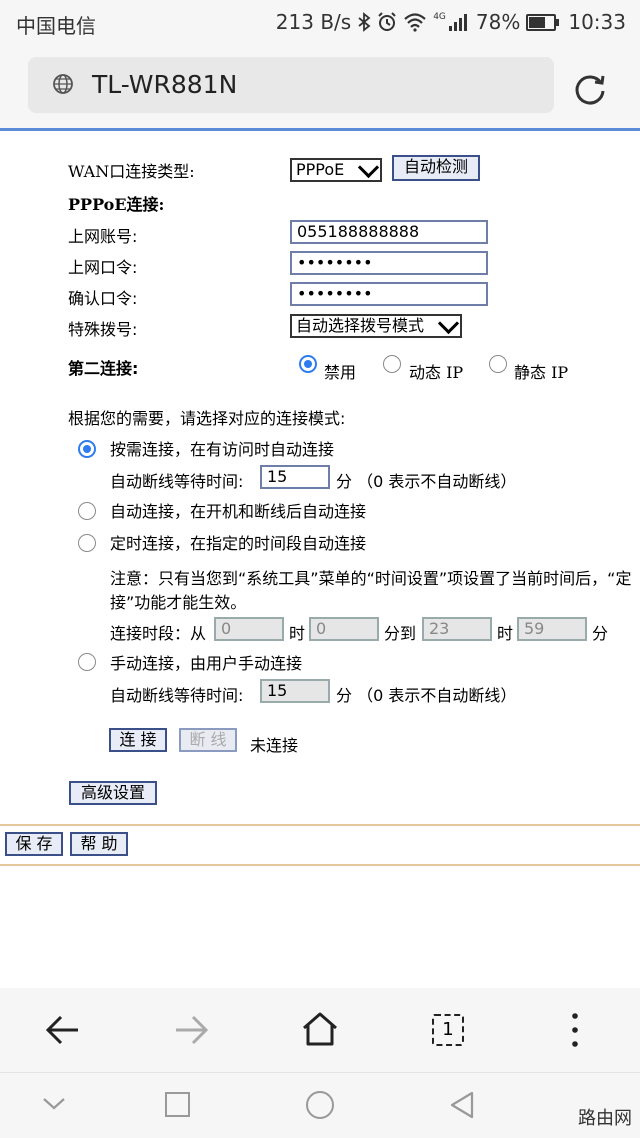 This screenshot has width=640, height=1138. What do you see at coordinates (600, 633) in the screenshot?
I see `period-min-text: 分` at bounding box center [600, 633].